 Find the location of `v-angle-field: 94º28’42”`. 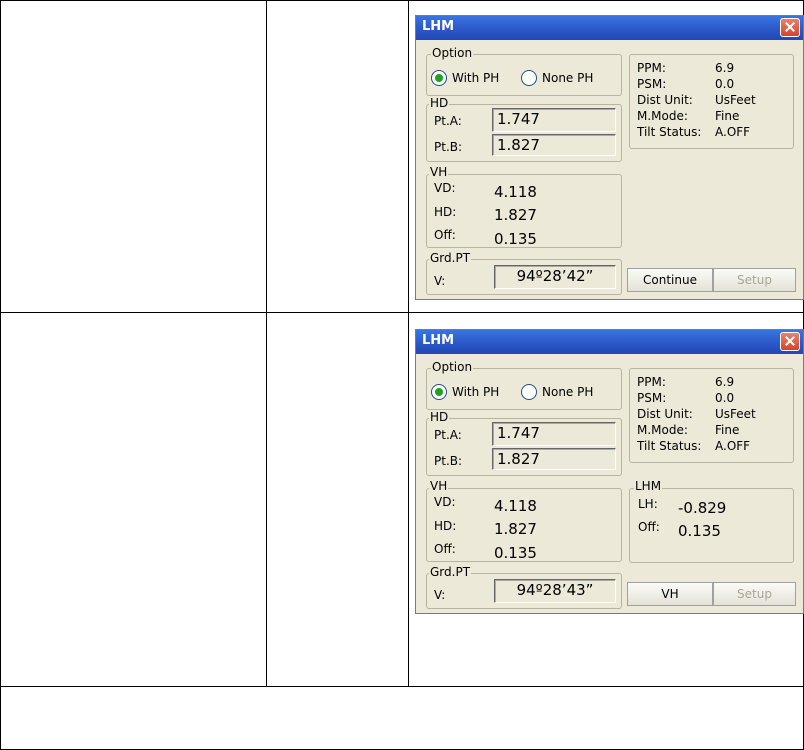

v-angle-field: 94º28’42” is located at coordinates (555, 277).